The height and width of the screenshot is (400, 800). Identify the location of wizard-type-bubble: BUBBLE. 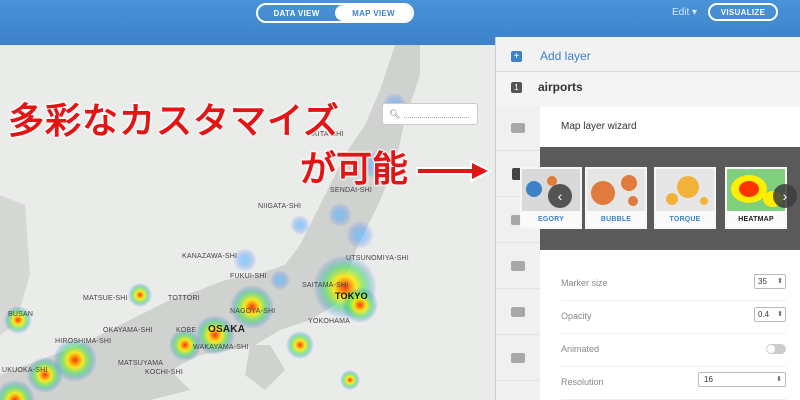
(616, 198).